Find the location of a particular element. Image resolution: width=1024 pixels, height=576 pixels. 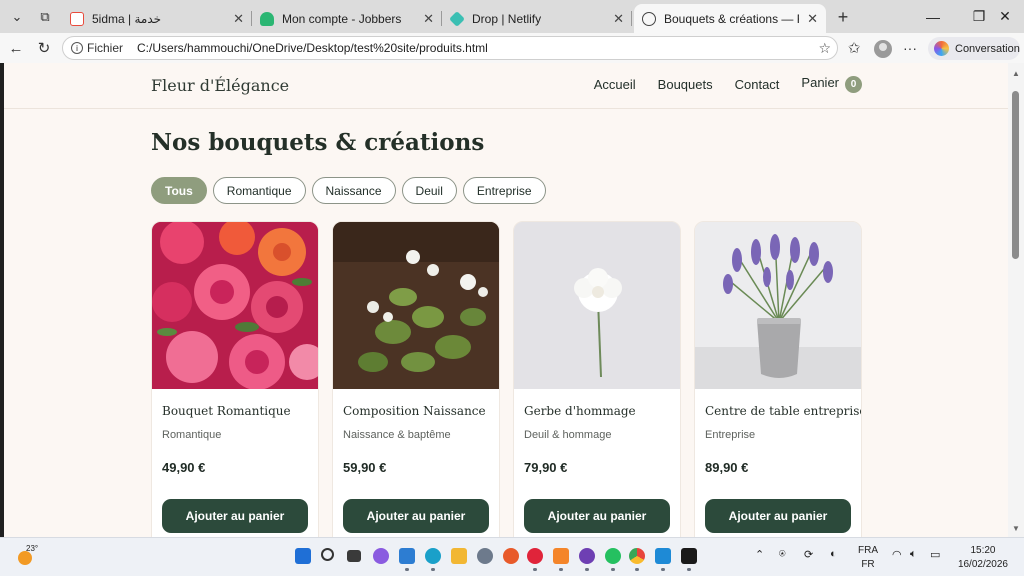

globe-icon is located at coordinates (649, 18).